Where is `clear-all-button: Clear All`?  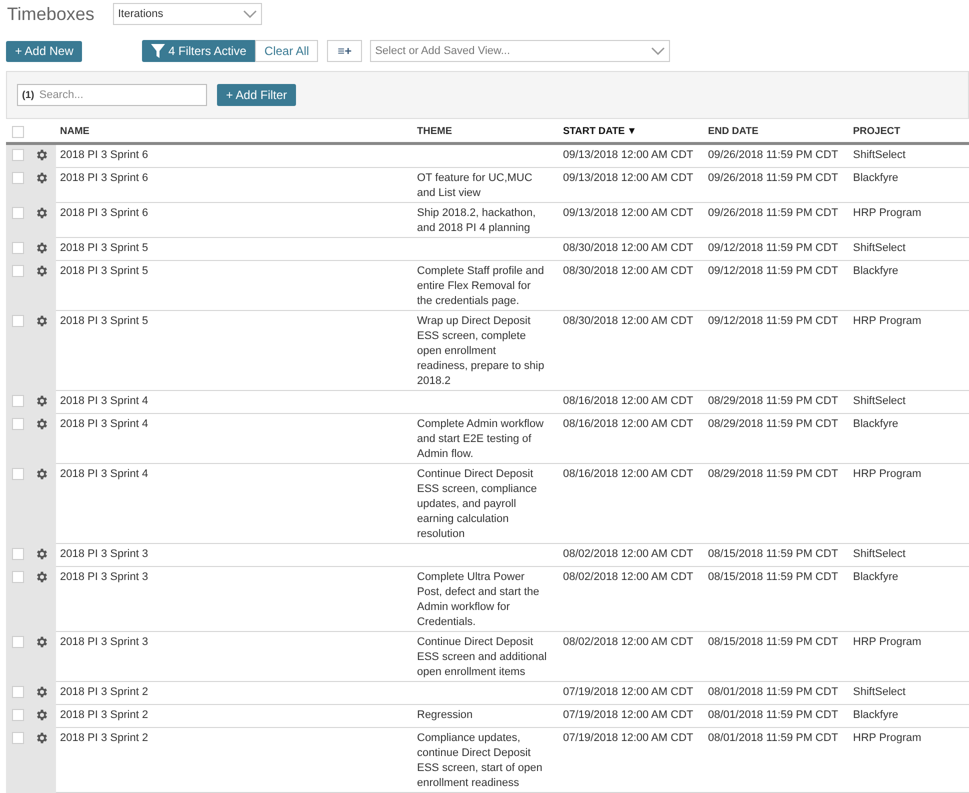
clear-all-button: Clear All is located at coordinates (286, 51).